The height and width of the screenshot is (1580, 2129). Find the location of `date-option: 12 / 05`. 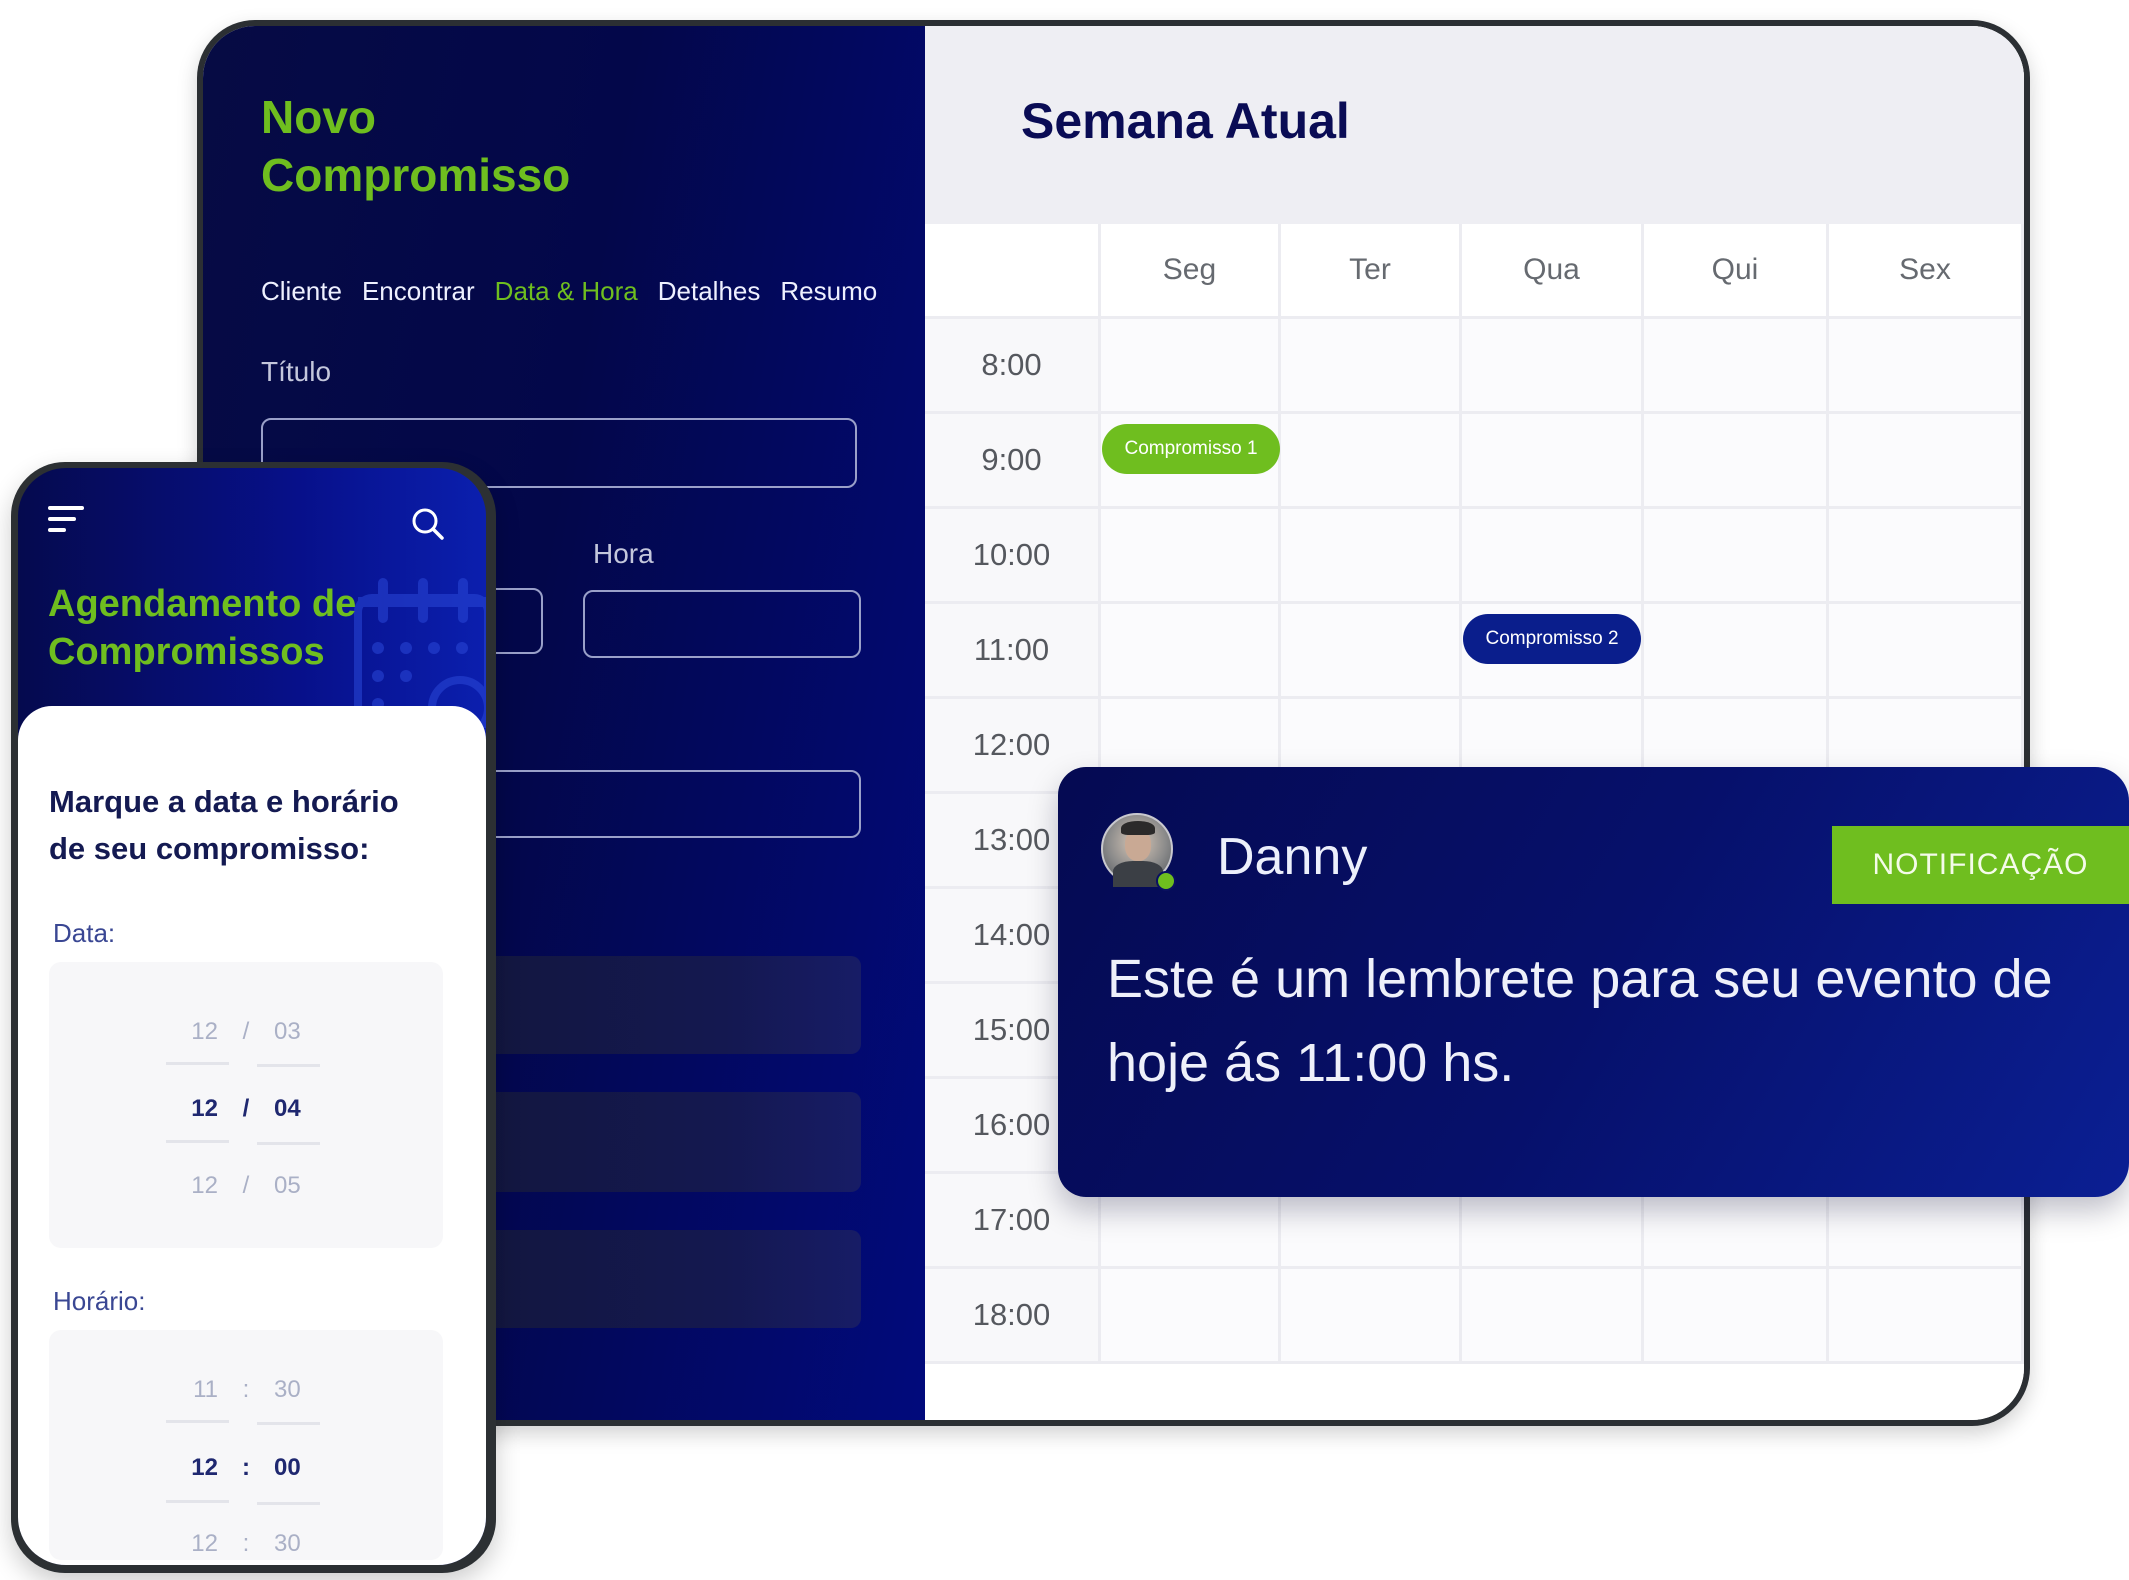

date-option: 12 / 05 is located at coordinates (246, 1186).